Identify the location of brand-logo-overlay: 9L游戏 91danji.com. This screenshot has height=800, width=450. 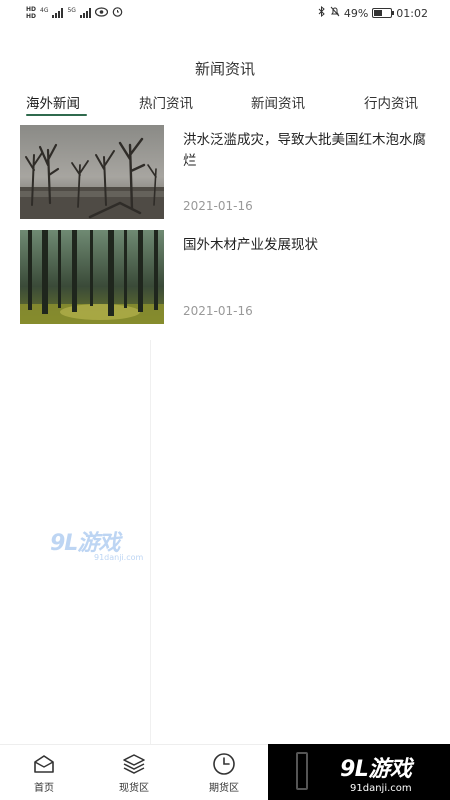
(359, 772).